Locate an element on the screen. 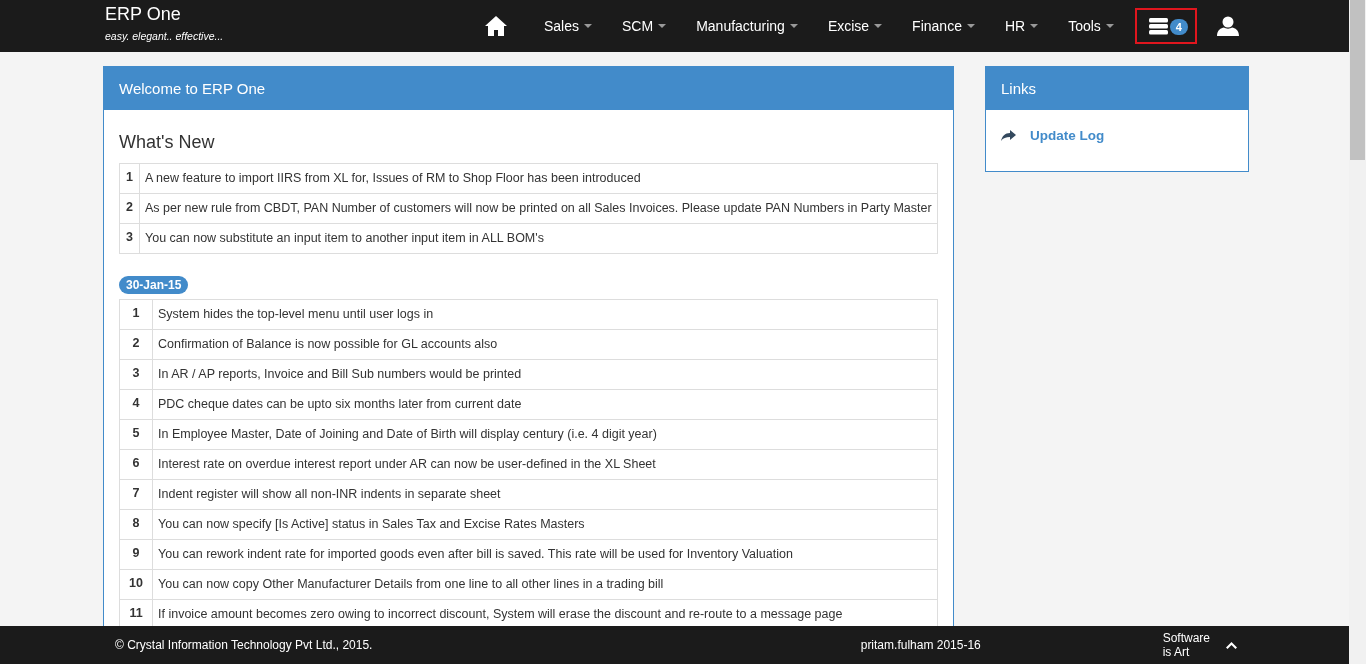 The height and width of the screenshot is (664, 1366). update-text: A new feature to import IIRS from XL for, Issues of RM to Shop Floor has been introduced is located at coordinates (538, 178).